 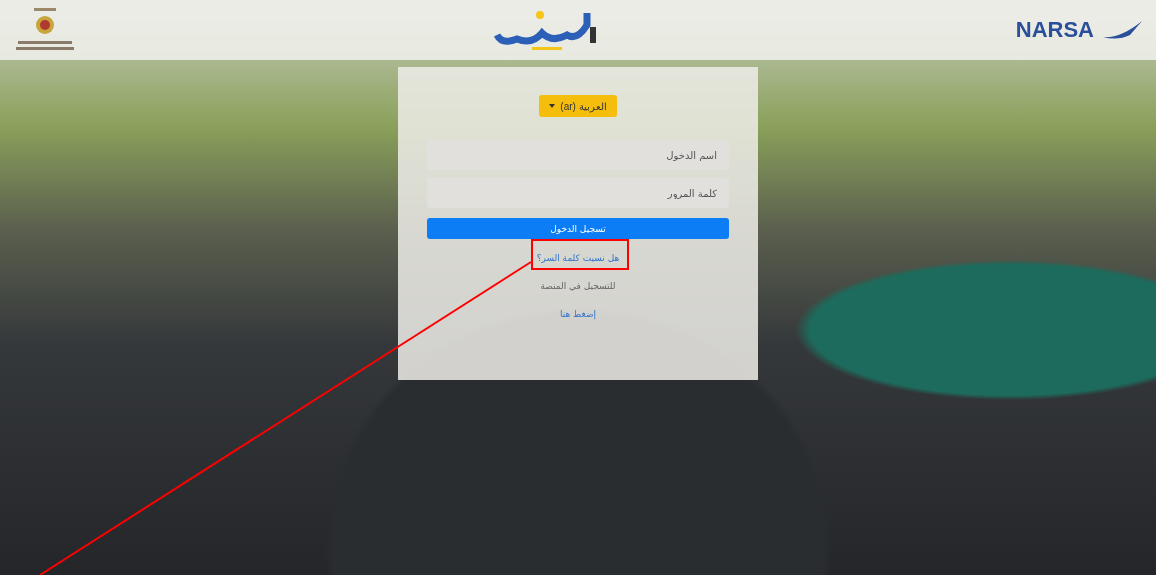 What do you see at coordinates (1054, 30) in the screenshot?
I see `logo-text: NARSA` at bounding box center [1054, 30].